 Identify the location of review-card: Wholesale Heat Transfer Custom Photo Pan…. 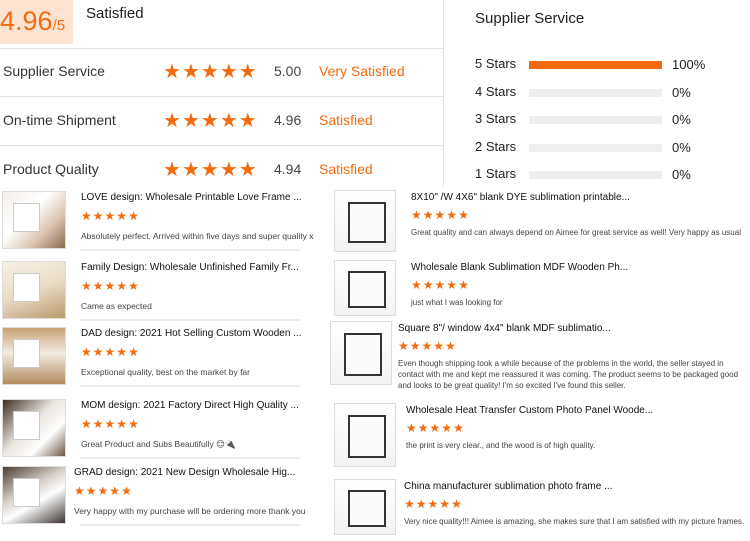
(540, 437).